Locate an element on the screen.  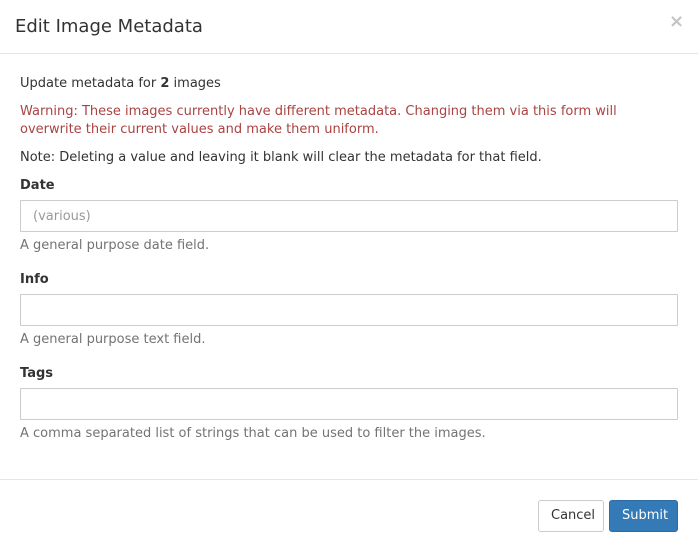
close-icon: × is located at coordinates (676, 22).